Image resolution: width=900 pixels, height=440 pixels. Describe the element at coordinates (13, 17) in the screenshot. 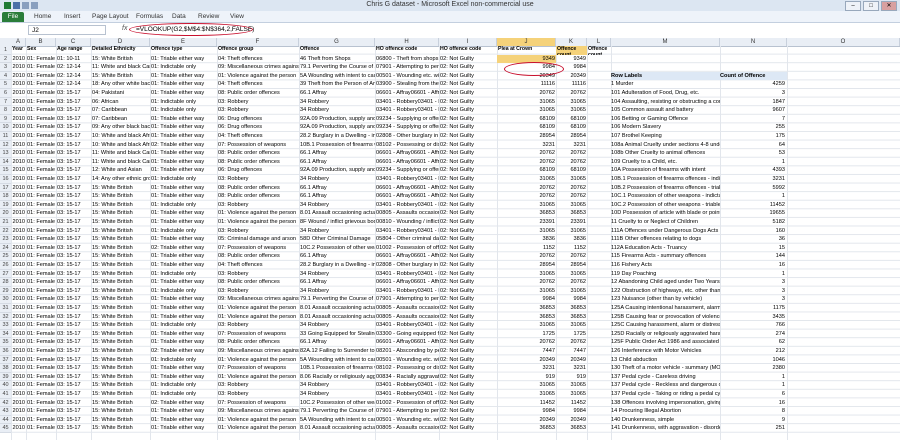

I see `tab-file: File` at that location.